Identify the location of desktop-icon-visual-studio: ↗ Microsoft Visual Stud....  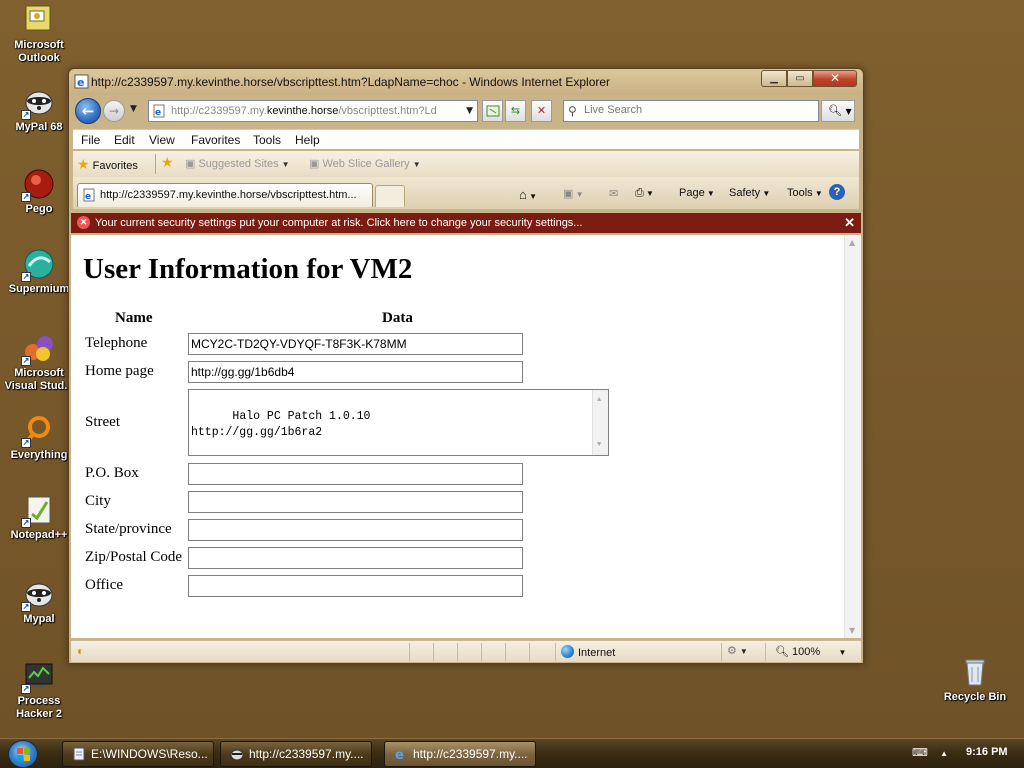
(39, 362).